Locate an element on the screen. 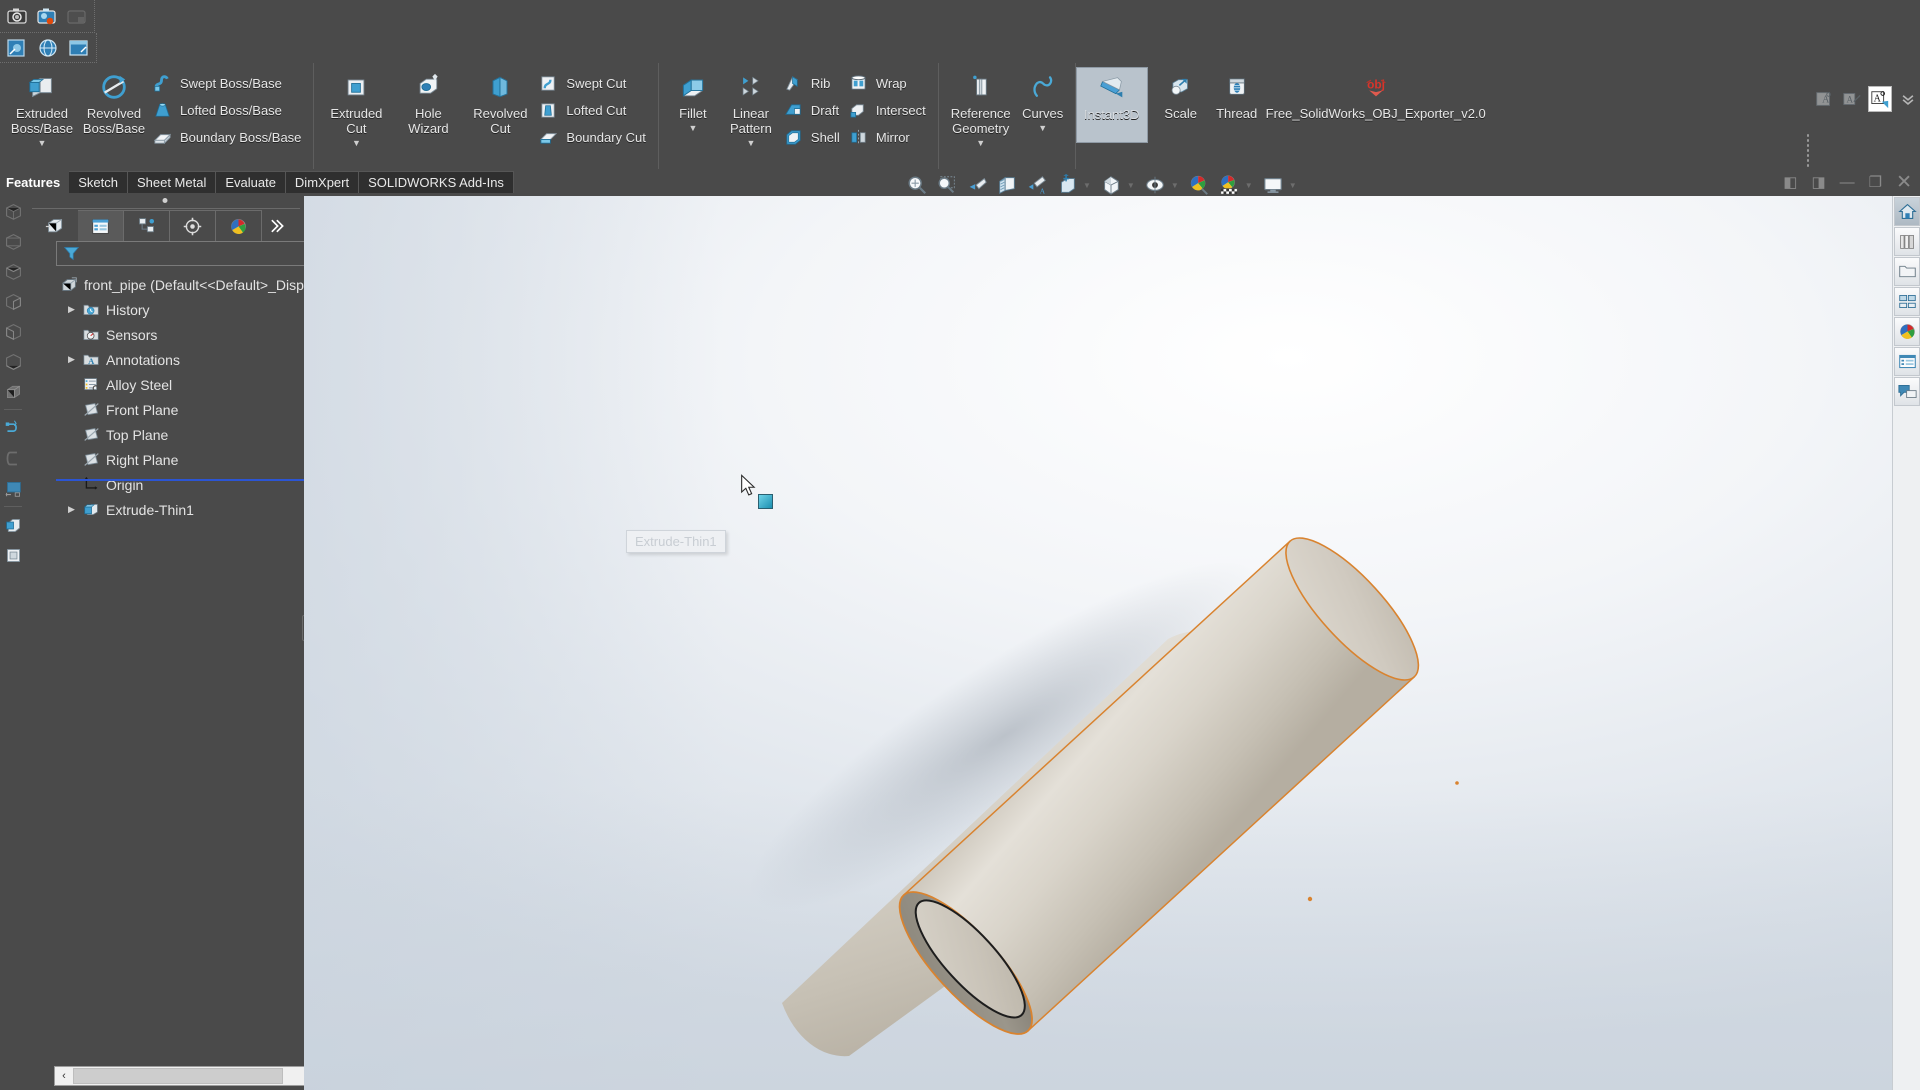 The width and height of the screenshot is (1920, 1090). lofted-boss-base-button: Lofted Boss/Base is located at coordinates (228, 110).